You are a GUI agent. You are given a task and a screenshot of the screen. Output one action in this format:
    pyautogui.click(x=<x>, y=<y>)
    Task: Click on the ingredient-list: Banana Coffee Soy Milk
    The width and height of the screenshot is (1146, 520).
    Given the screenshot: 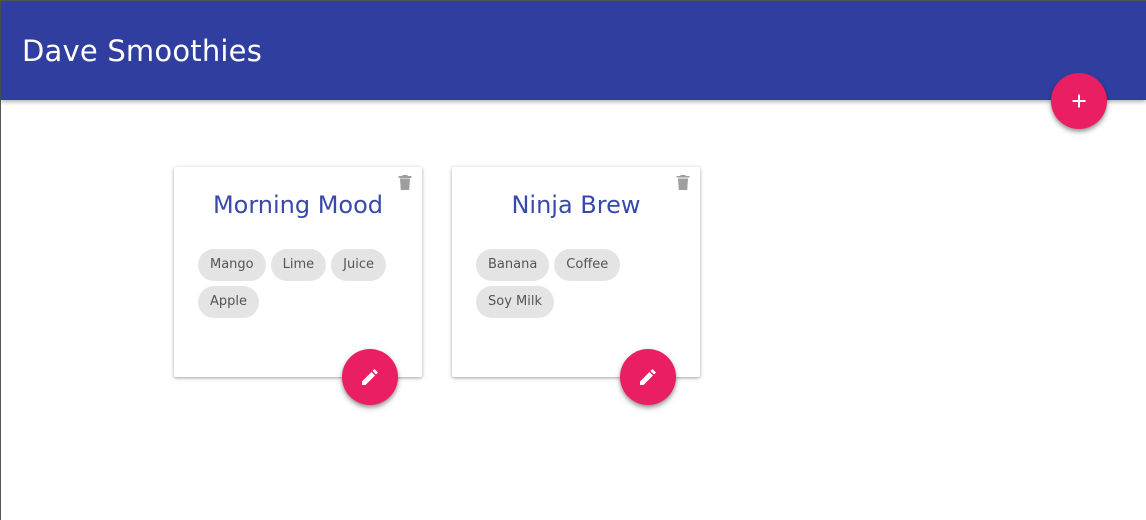 What is the action you would take?
    pyautogui.click(x=576, y=283)
    